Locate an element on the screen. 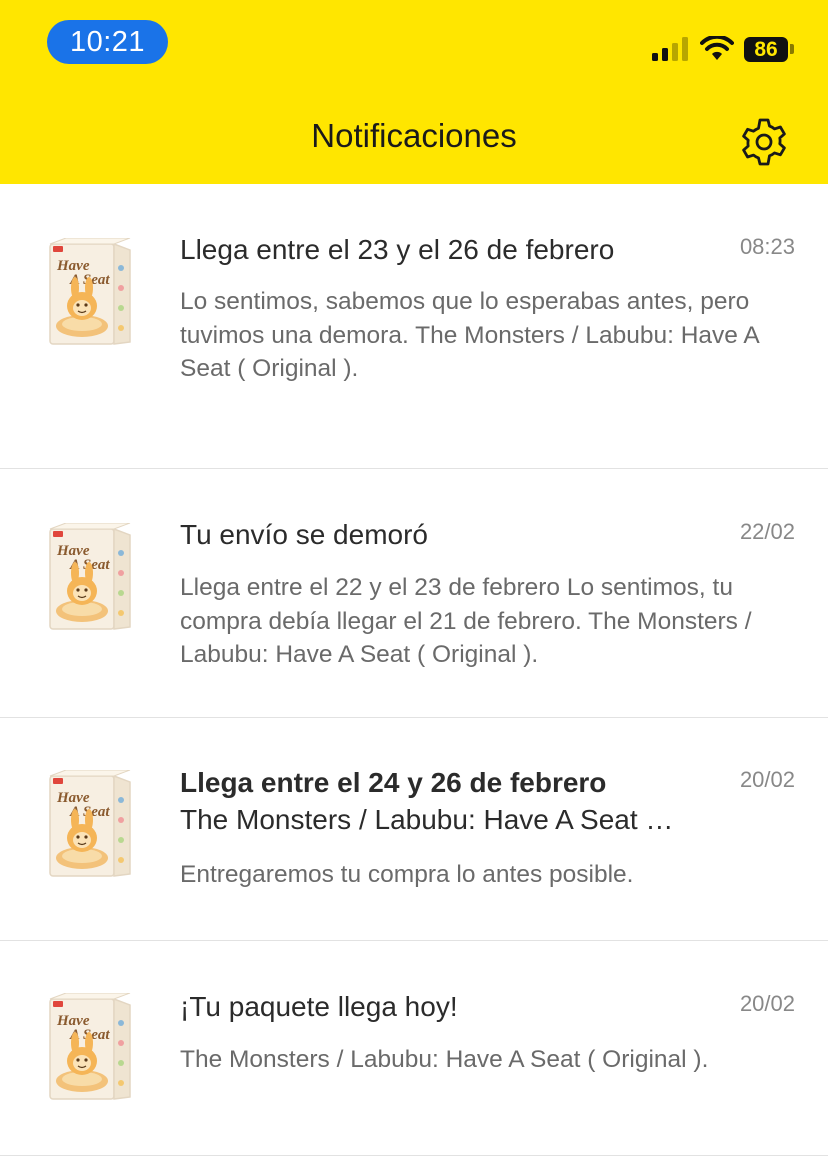 The image size is (828, 1160). notification-body: Entregaremos tu compra lo antes posible. is located at coordinates (407, 874).